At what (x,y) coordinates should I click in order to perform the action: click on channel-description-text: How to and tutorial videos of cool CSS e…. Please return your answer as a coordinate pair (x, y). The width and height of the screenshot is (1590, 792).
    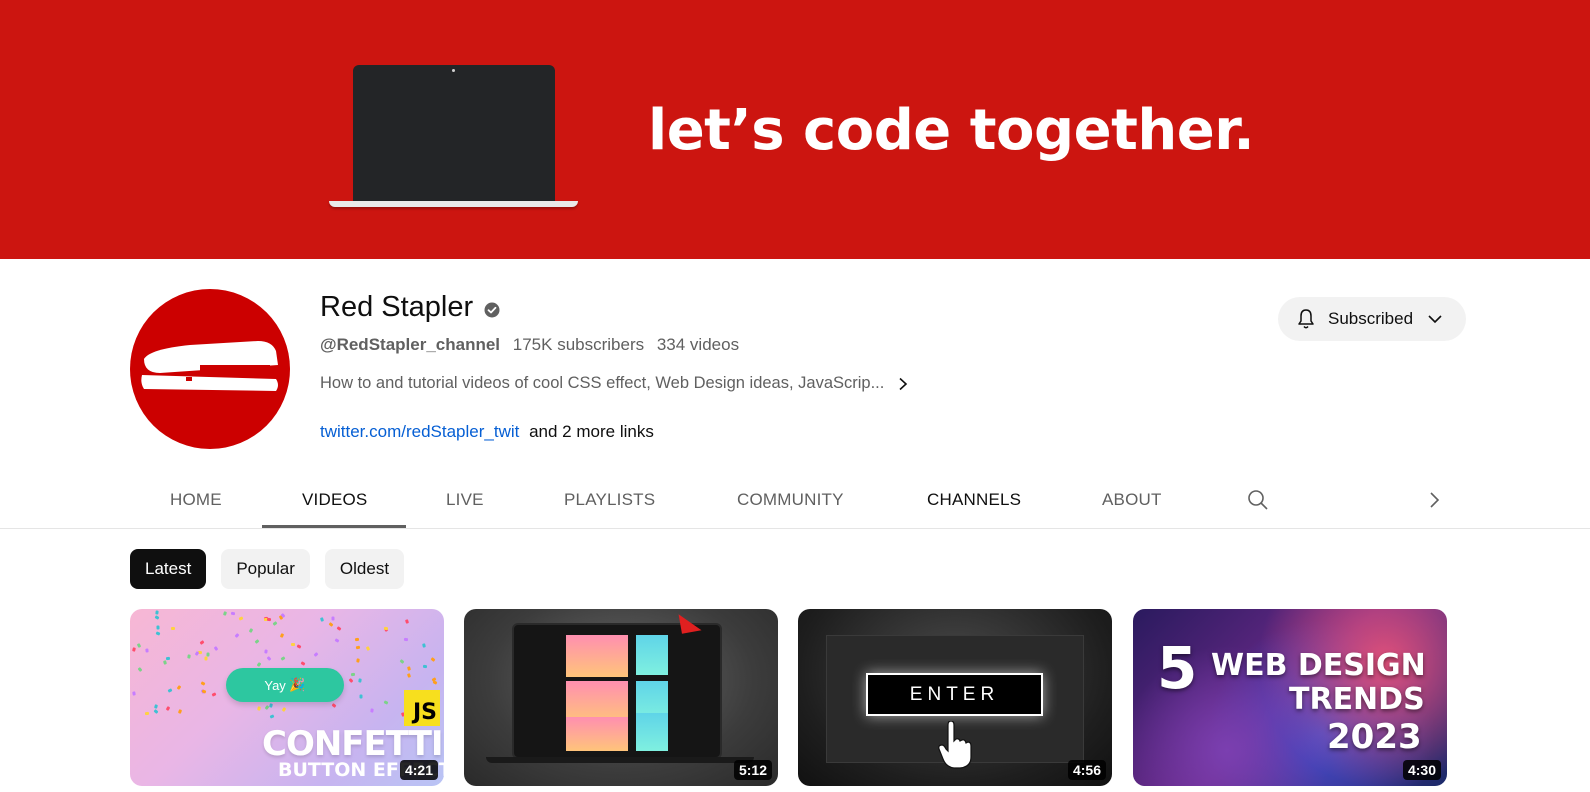
    Looking at the image, I should click on (602, 383).